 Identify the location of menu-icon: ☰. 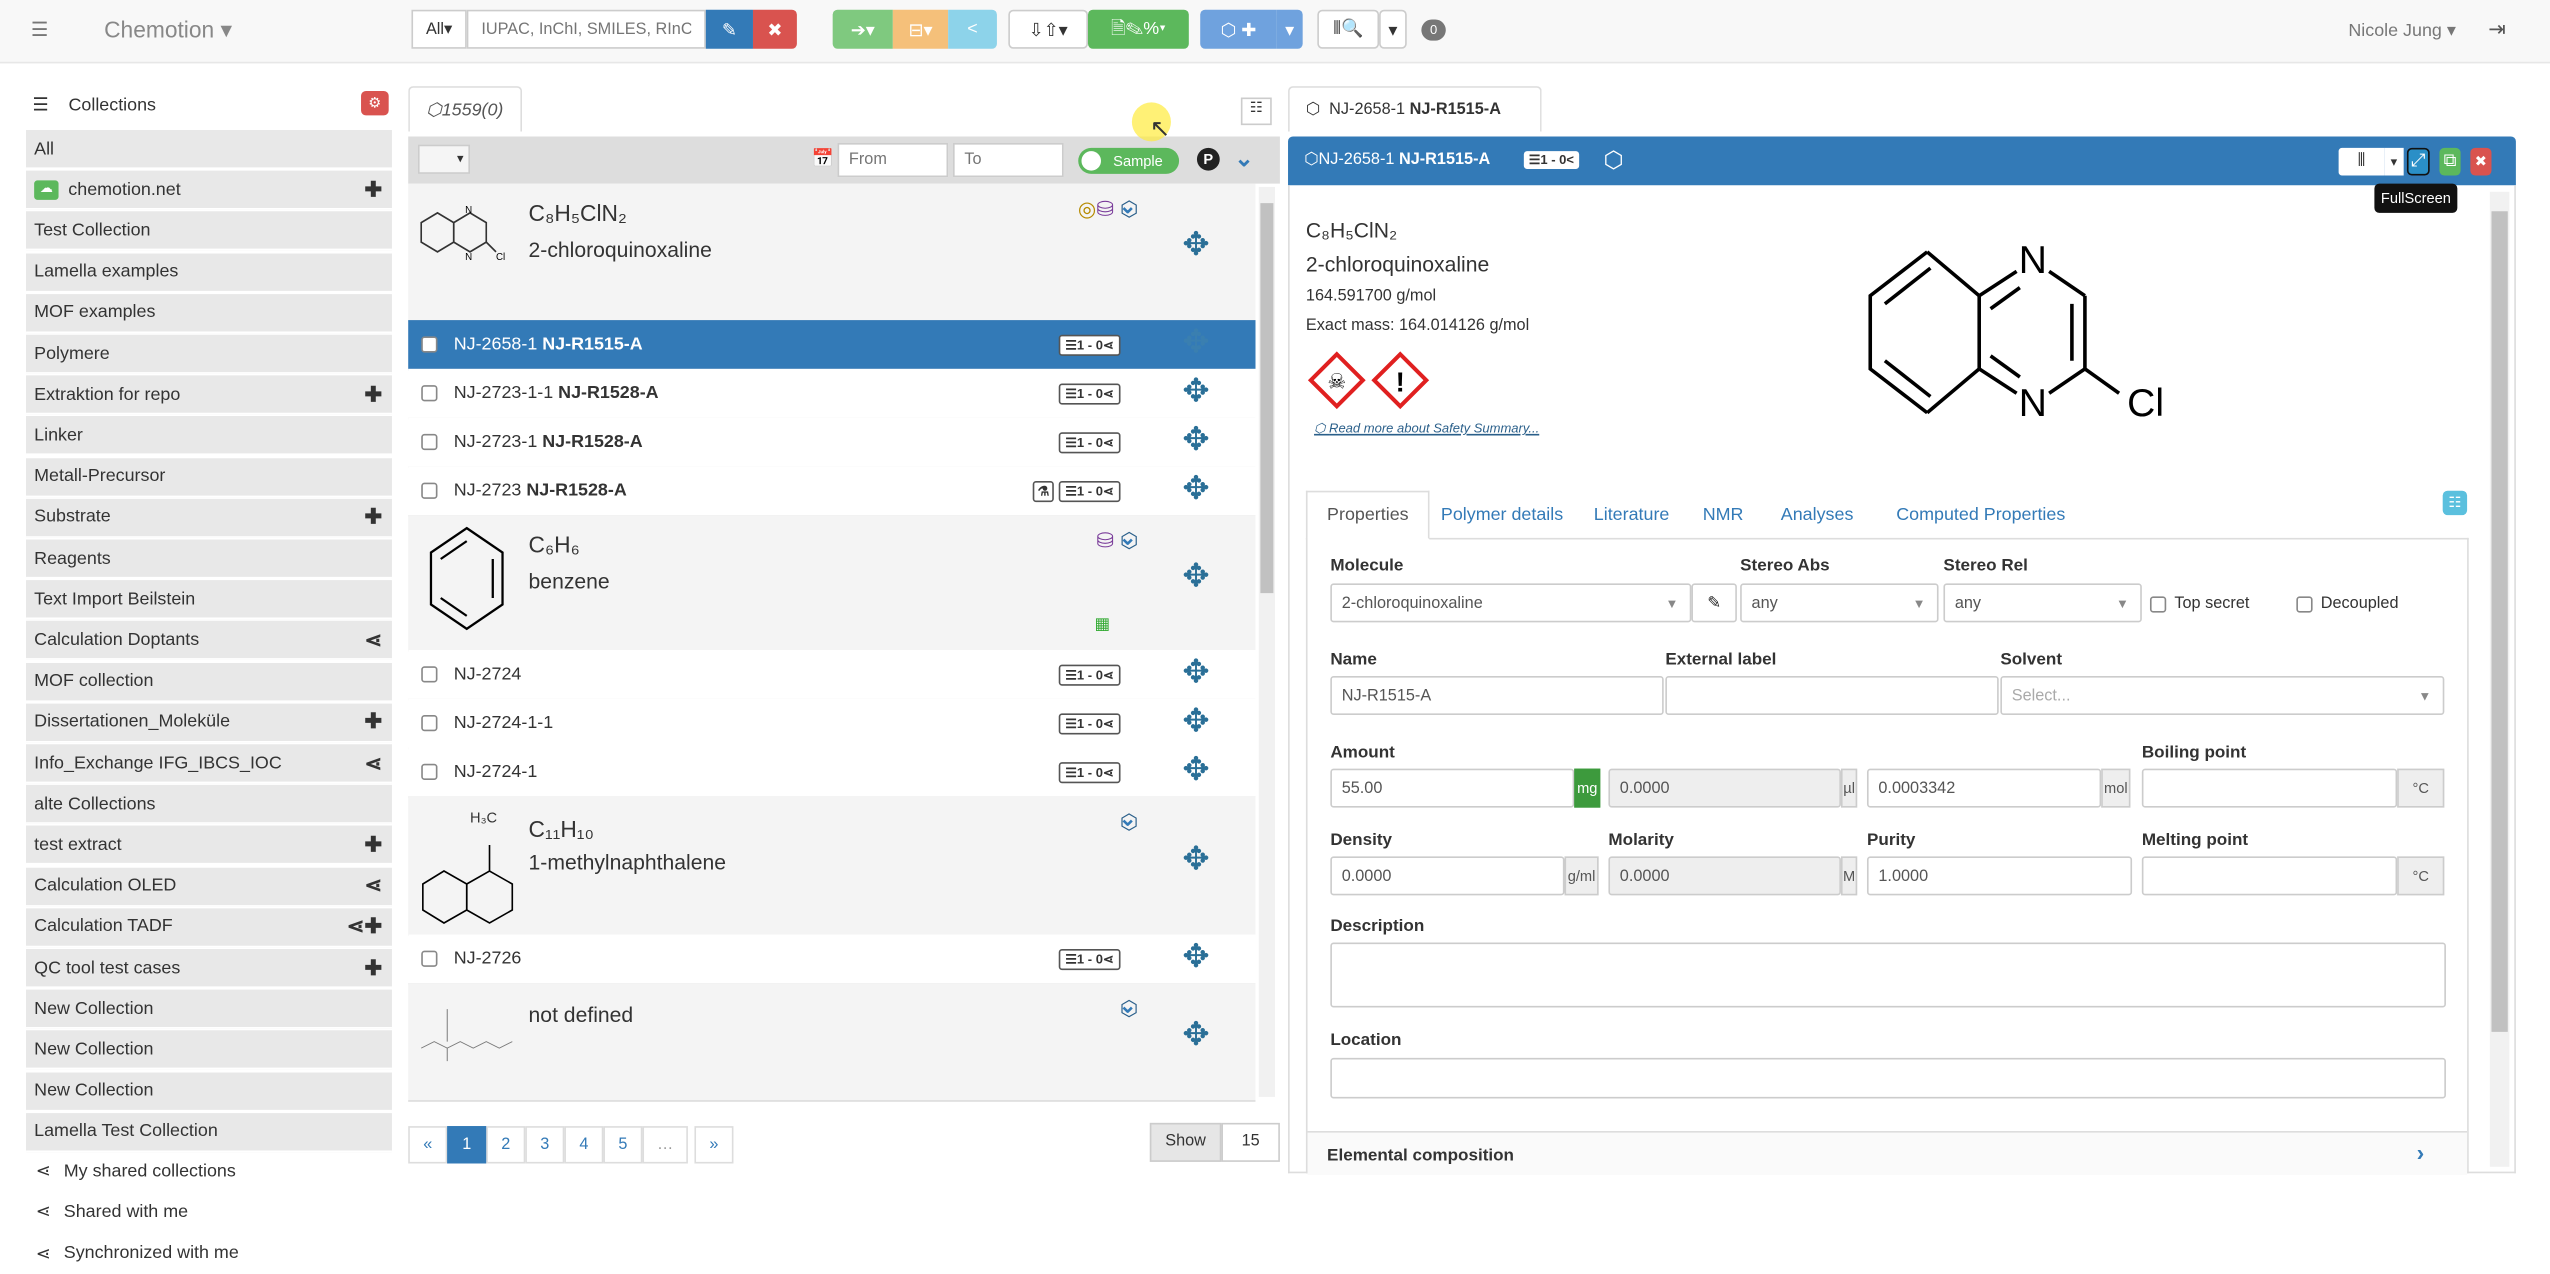
(40, 29).